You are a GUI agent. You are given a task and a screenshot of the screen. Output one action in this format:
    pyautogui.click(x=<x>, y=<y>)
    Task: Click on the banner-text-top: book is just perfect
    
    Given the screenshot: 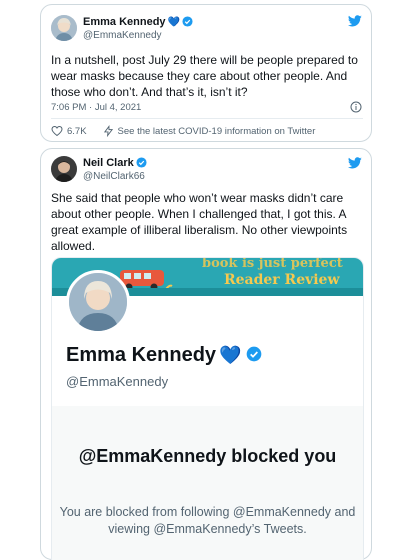 What is the action you would take?
    pyautogui.click(x=272, y=264)
    